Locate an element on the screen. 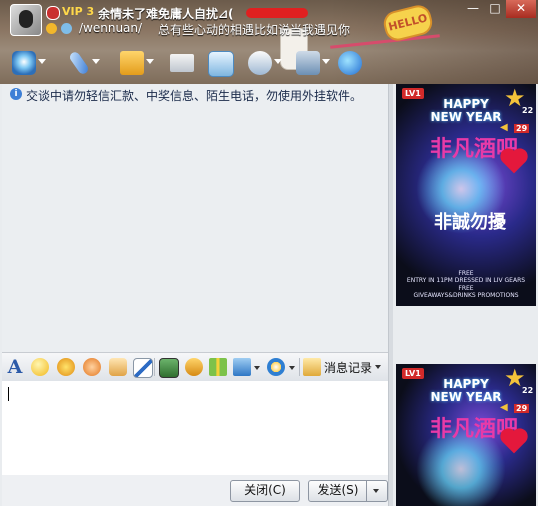  remote-assist-icon is located at coordinates (260, 63).